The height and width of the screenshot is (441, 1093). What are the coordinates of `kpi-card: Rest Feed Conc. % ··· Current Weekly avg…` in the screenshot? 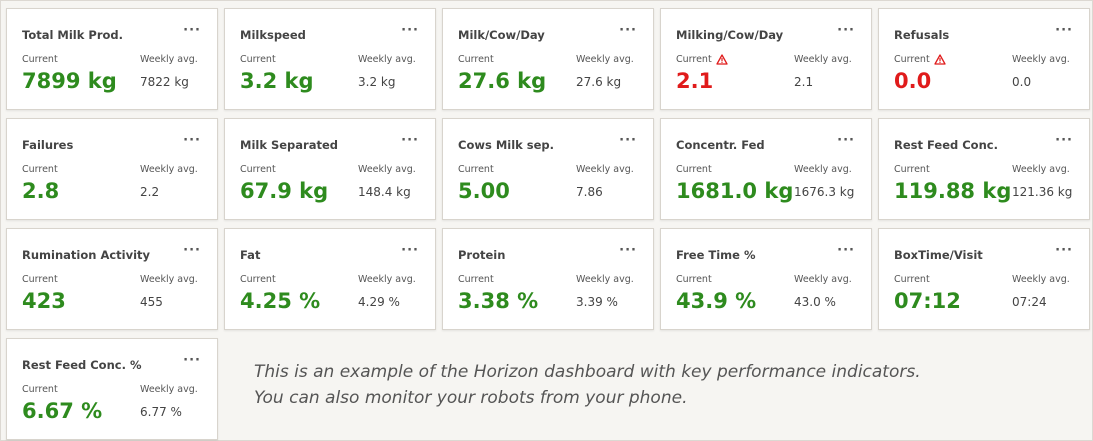 It's located at (112, 389).